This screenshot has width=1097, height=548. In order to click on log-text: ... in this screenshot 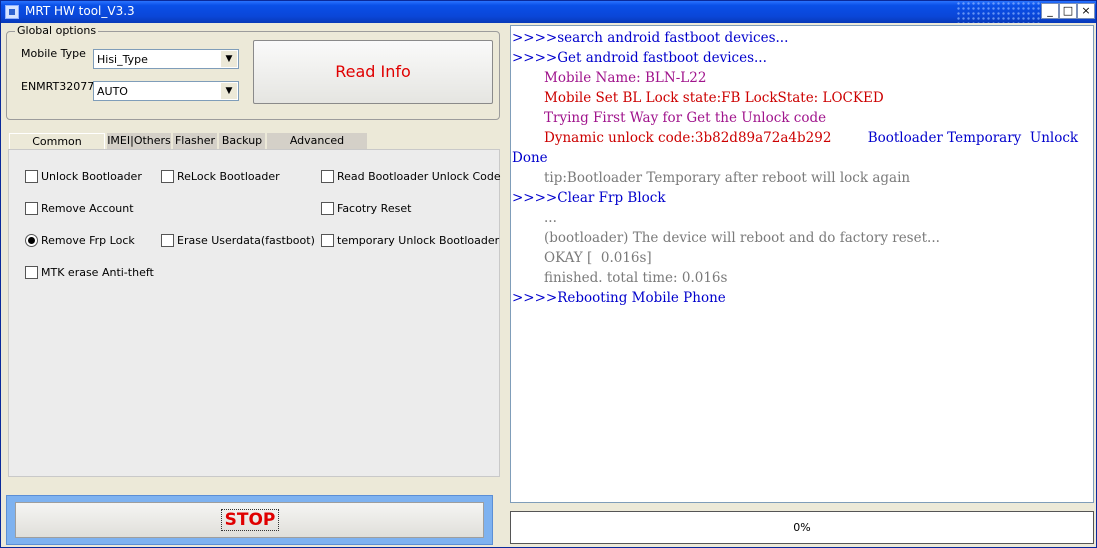, I will do `click(550, 218)`.